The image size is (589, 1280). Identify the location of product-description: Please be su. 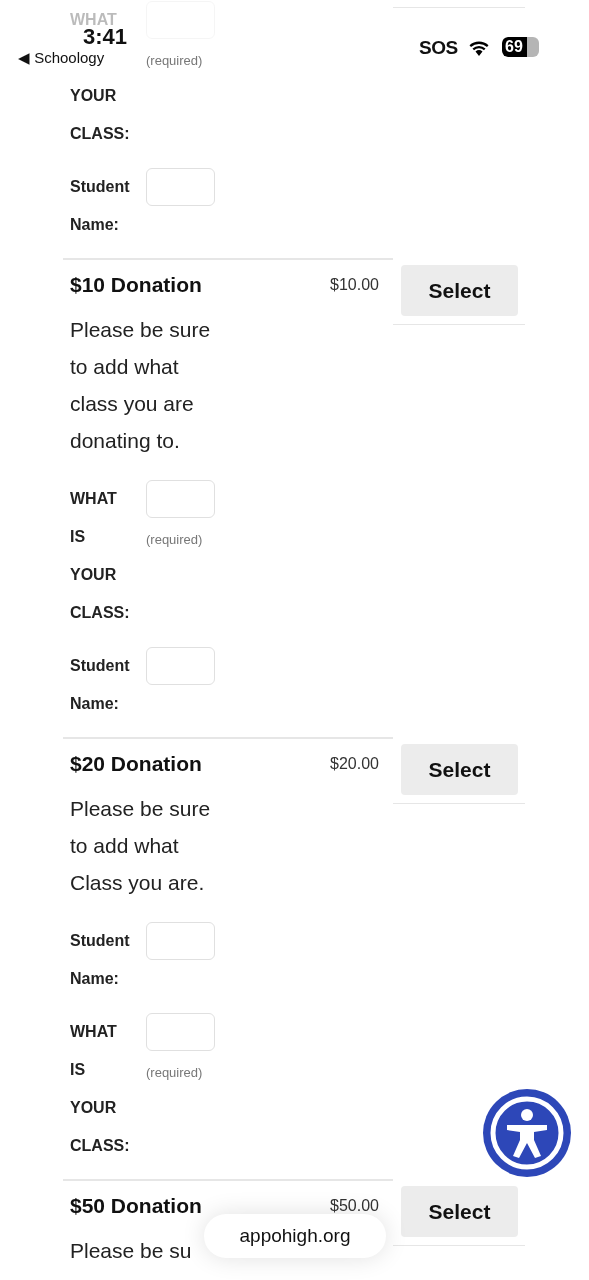
(131, 1251).